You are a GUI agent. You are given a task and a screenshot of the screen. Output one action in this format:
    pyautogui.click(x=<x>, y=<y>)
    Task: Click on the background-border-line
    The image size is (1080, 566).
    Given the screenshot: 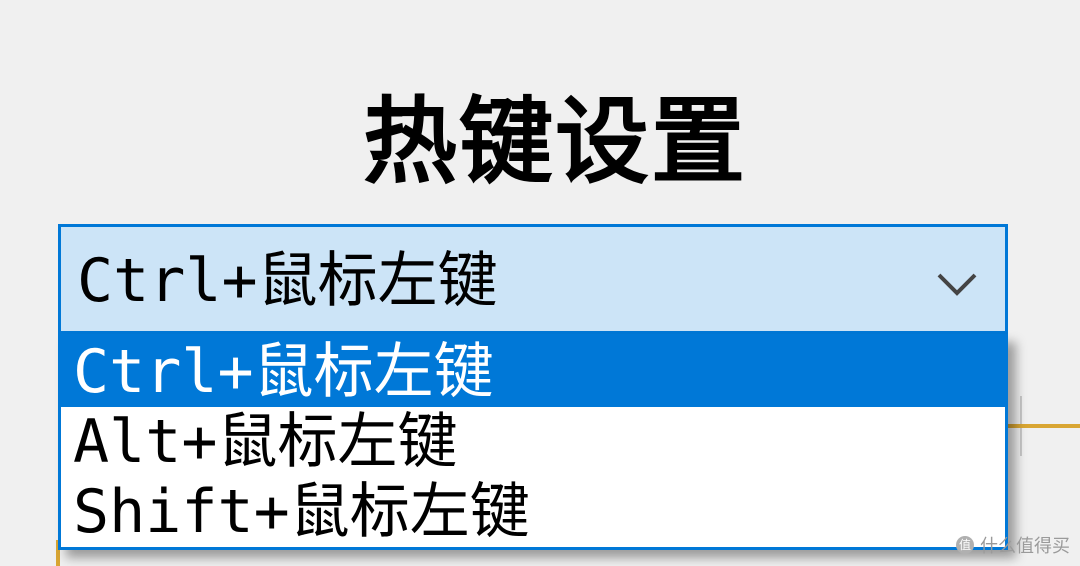 What is the action you would take?
    pyautogui.click(x=1044, y=426)
    